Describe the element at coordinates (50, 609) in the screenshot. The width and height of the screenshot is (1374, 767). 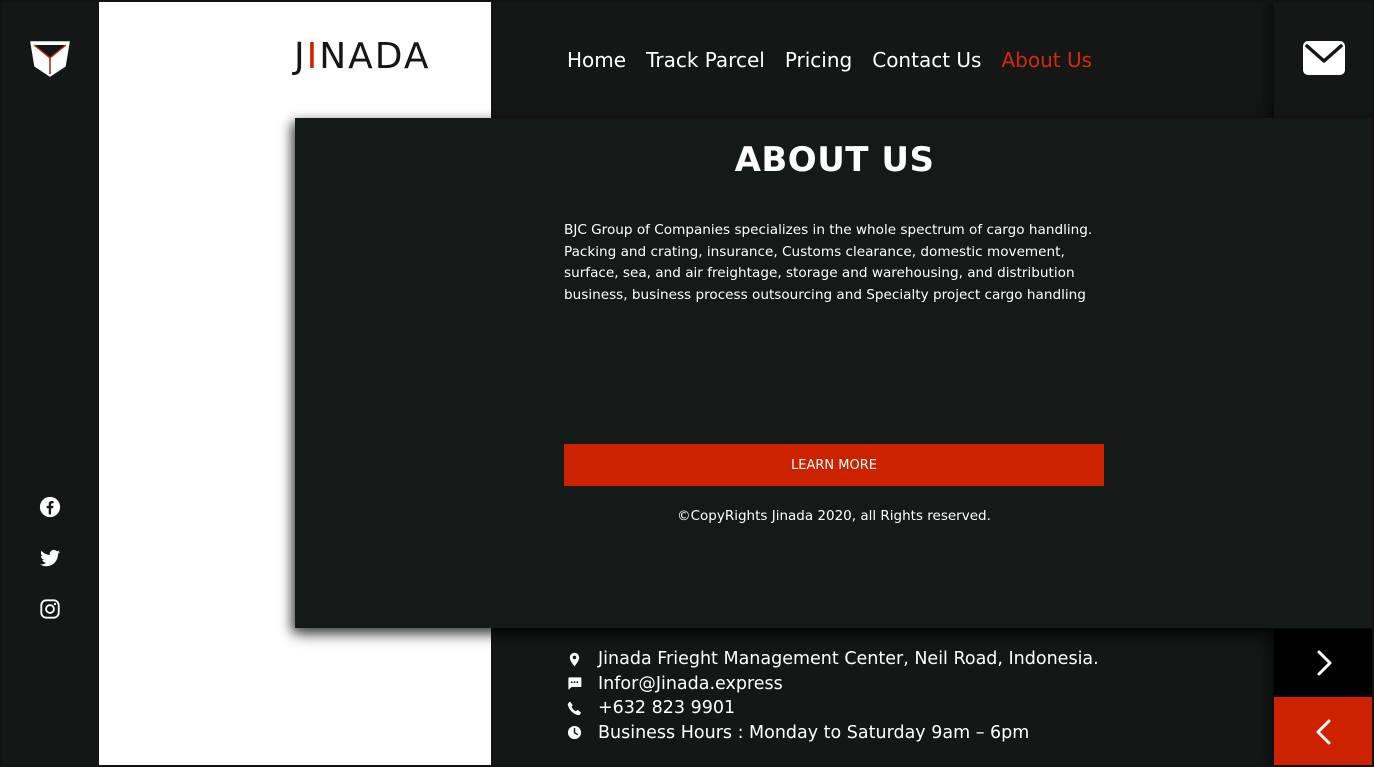
I see `instagram-icon` at that location.